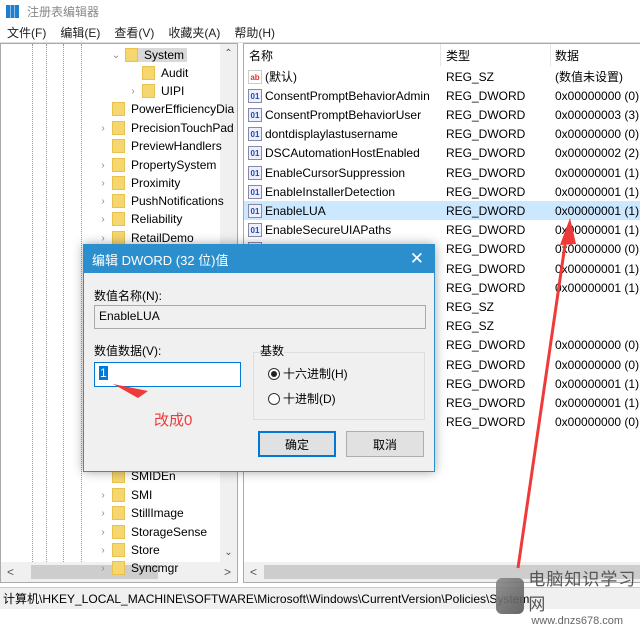  What do you see at coordinates (272, 350) in the screenshot?
I see `base-group-label: 基数` at bounding box center [272, 350].